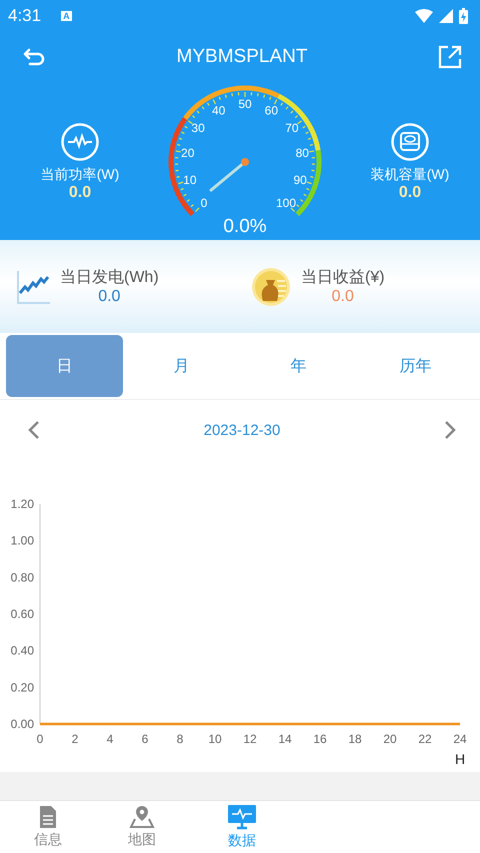 Image resolution: width=480 pixels, height=853 pixels. What do you see at coordinates (463, 16) in the screenshot?
I see `battery-icon` at bounding box center [463, 16].